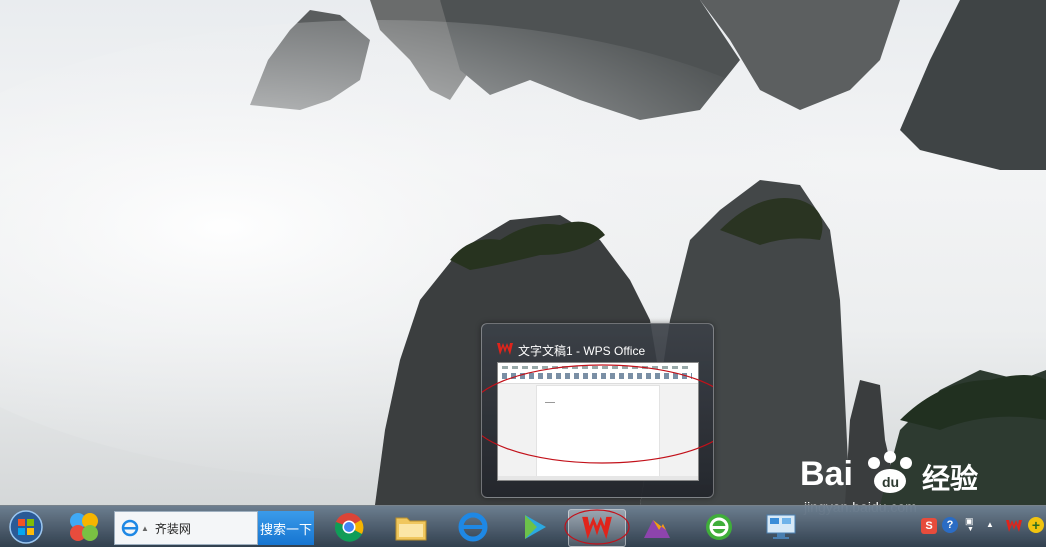 Image resolution: width=1046 pixels, height=547 pixels. I want to click on taskbar-file-explorer, so click(411, 527).